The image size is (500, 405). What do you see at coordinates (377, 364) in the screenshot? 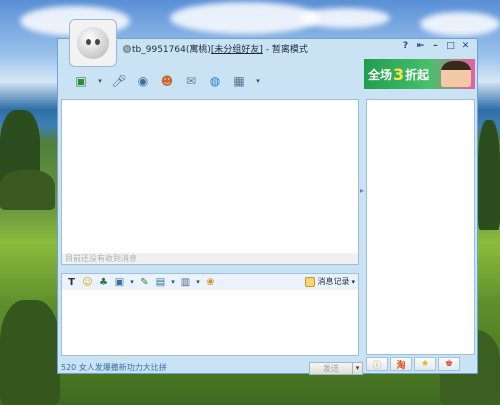
I see `info-tab-icon: ⓘ` at bounding box center [377, 364].